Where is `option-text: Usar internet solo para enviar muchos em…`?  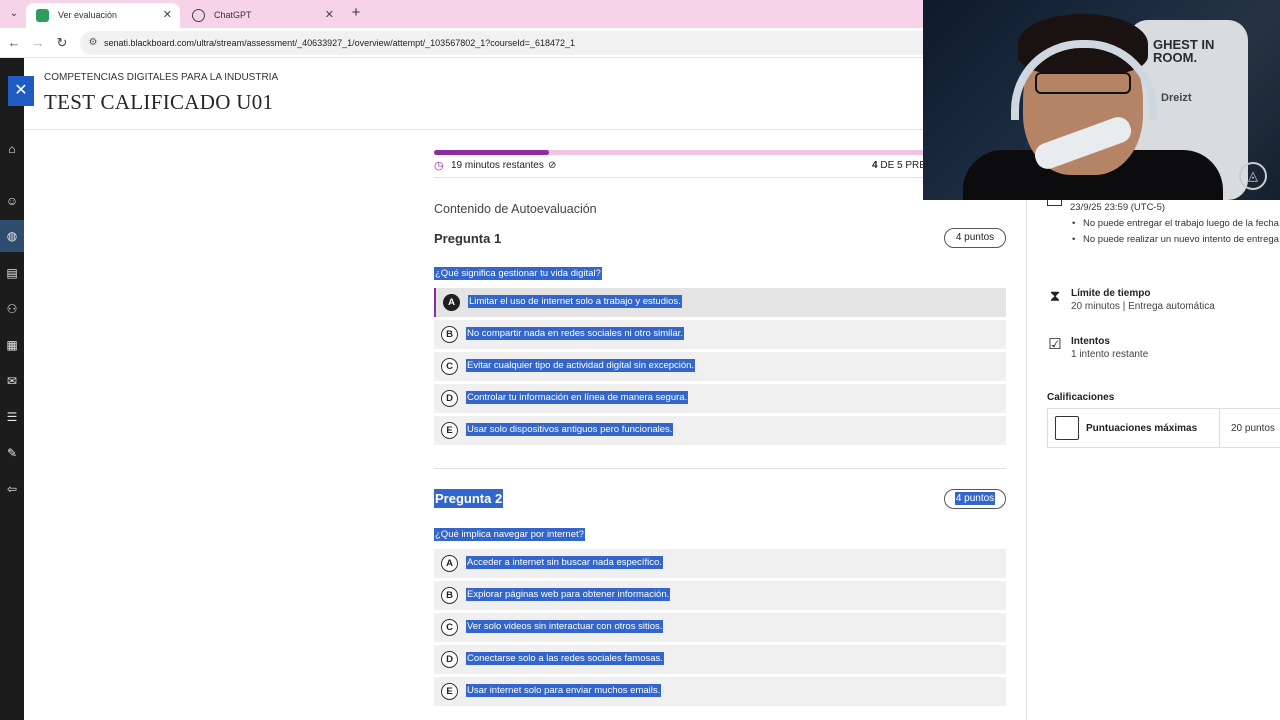
option-text: Usar internet solo para enviar muchos em… is located at coordinates (564, 690).